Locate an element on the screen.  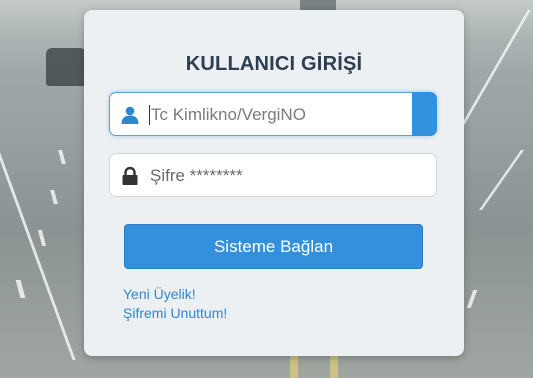
username-placeholder: Tc Kimlikno/VergiNO is located at coordinates (227, 115).